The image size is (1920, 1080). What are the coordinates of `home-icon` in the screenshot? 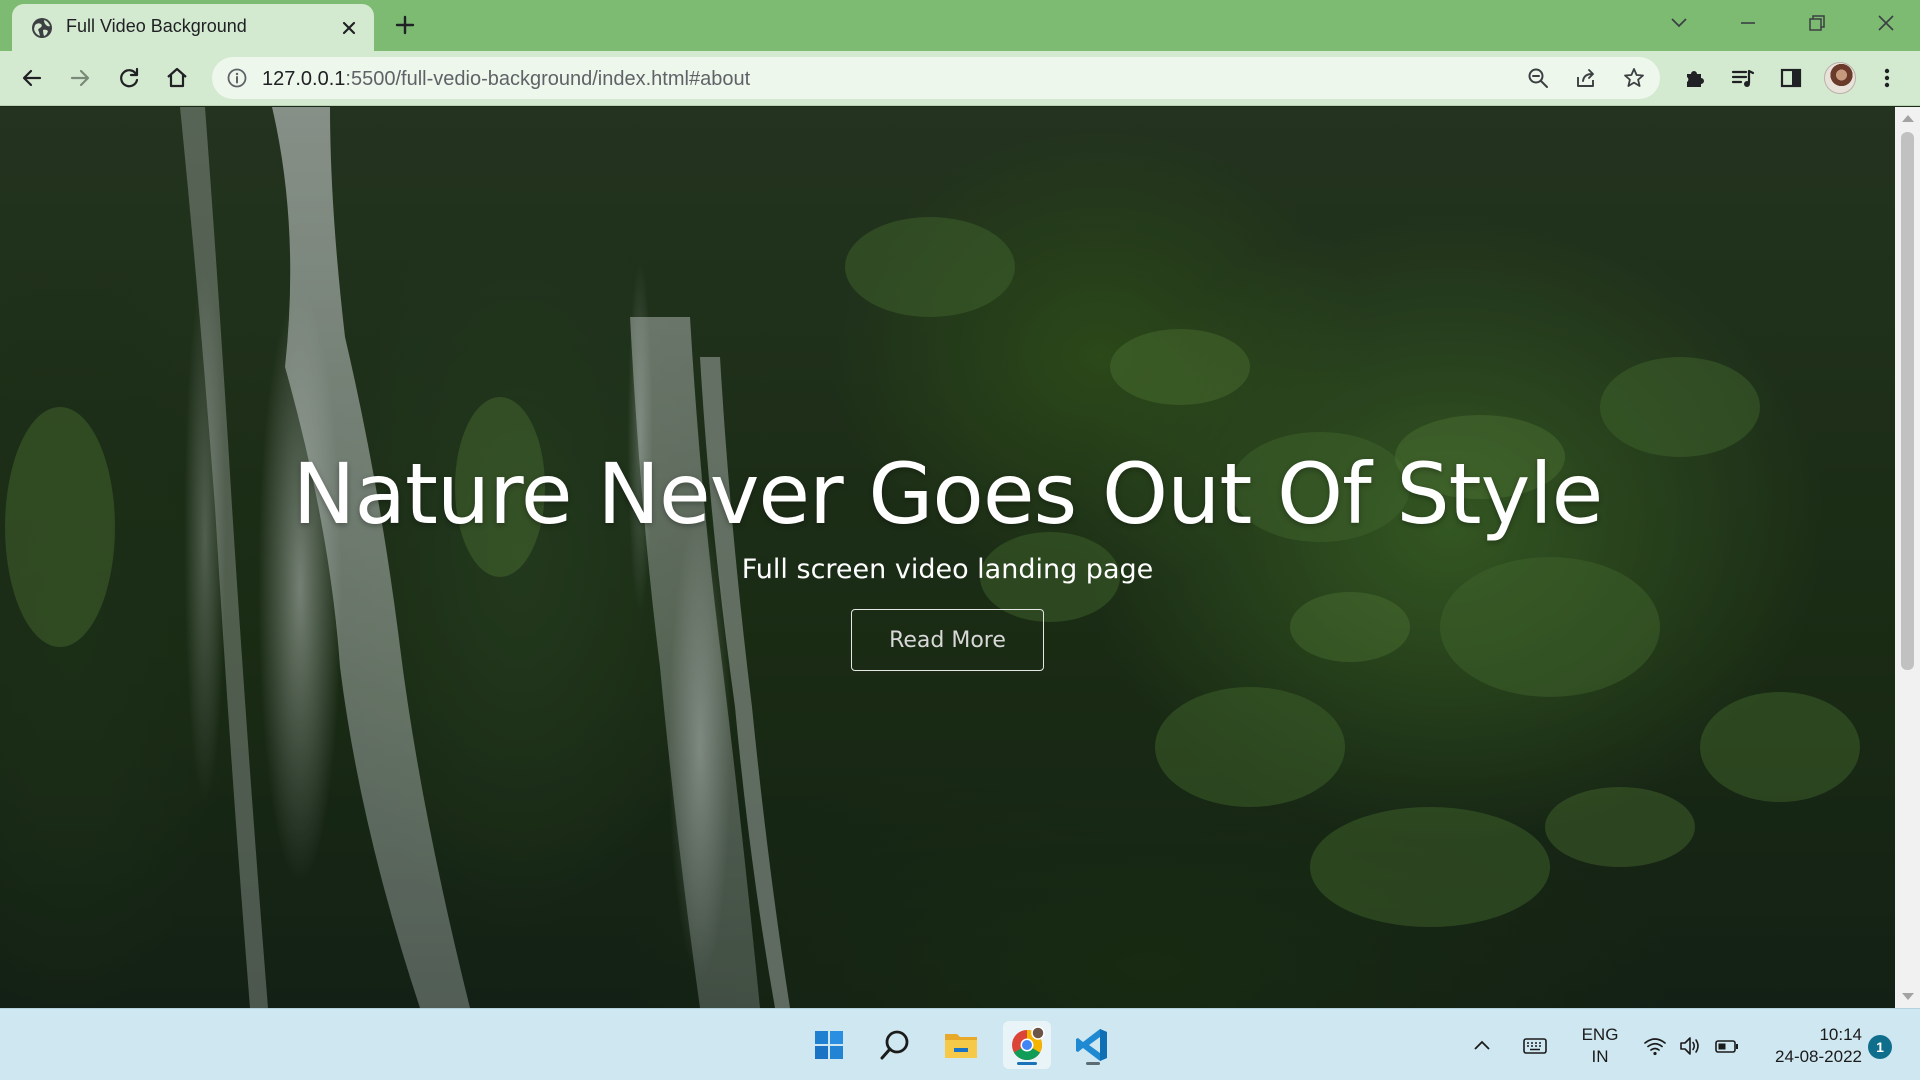 It's located at (177, 78).